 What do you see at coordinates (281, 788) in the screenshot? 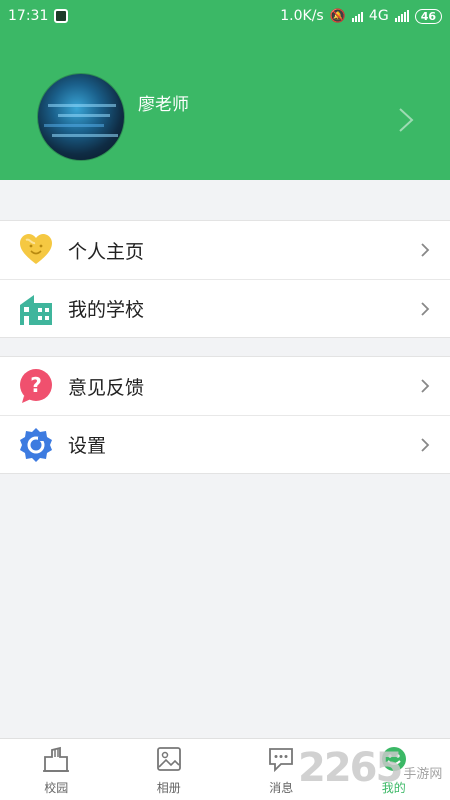
I see `tab-label: 消息` at bounding box center [281, 788].